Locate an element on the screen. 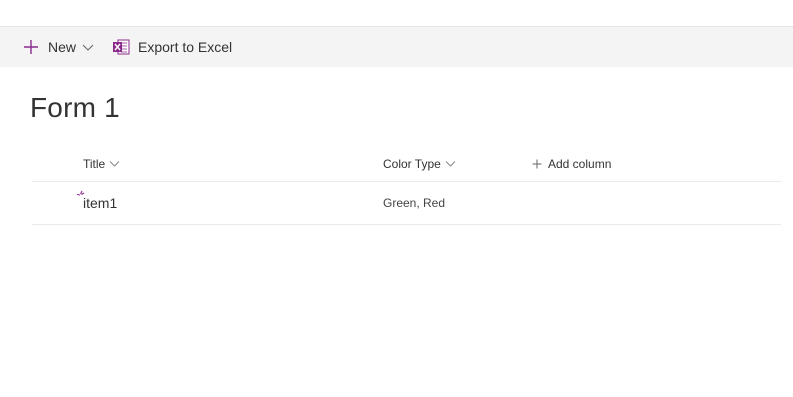 Image resolution: width=793 pixels, height=397 pixels. new-button-label: New is located at coordinates (62, 47).